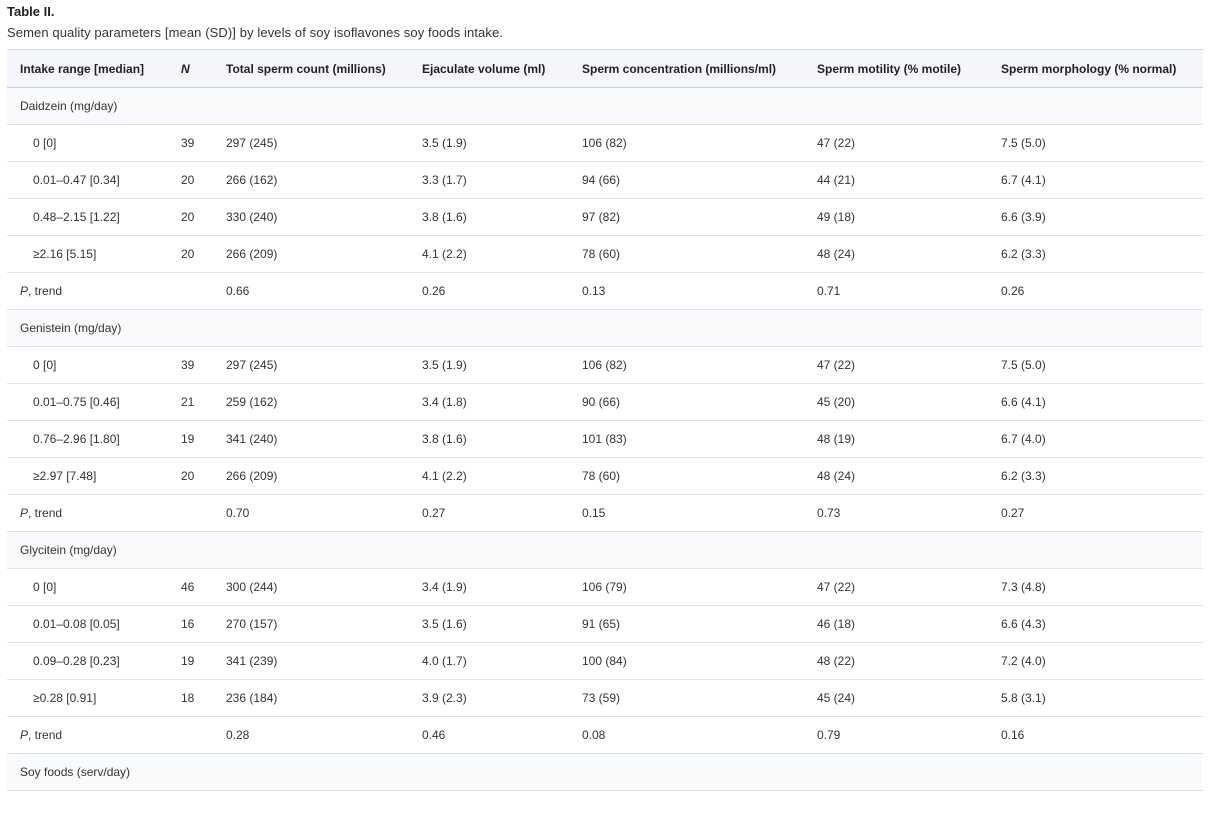  What do you see at coordinates (75, 772) in the screenshot?
I see `group-label: Soy foods (serv/day)` at bounding box center [75, 772].